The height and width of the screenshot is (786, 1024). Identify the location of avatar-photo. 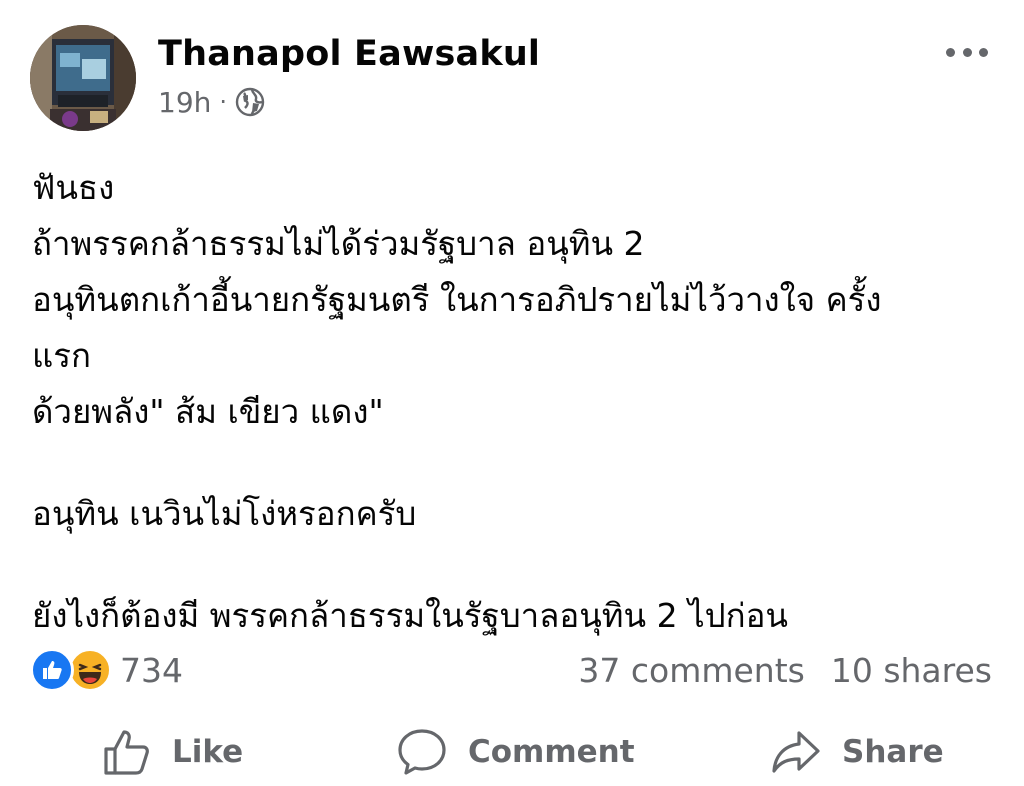
(83, 78).